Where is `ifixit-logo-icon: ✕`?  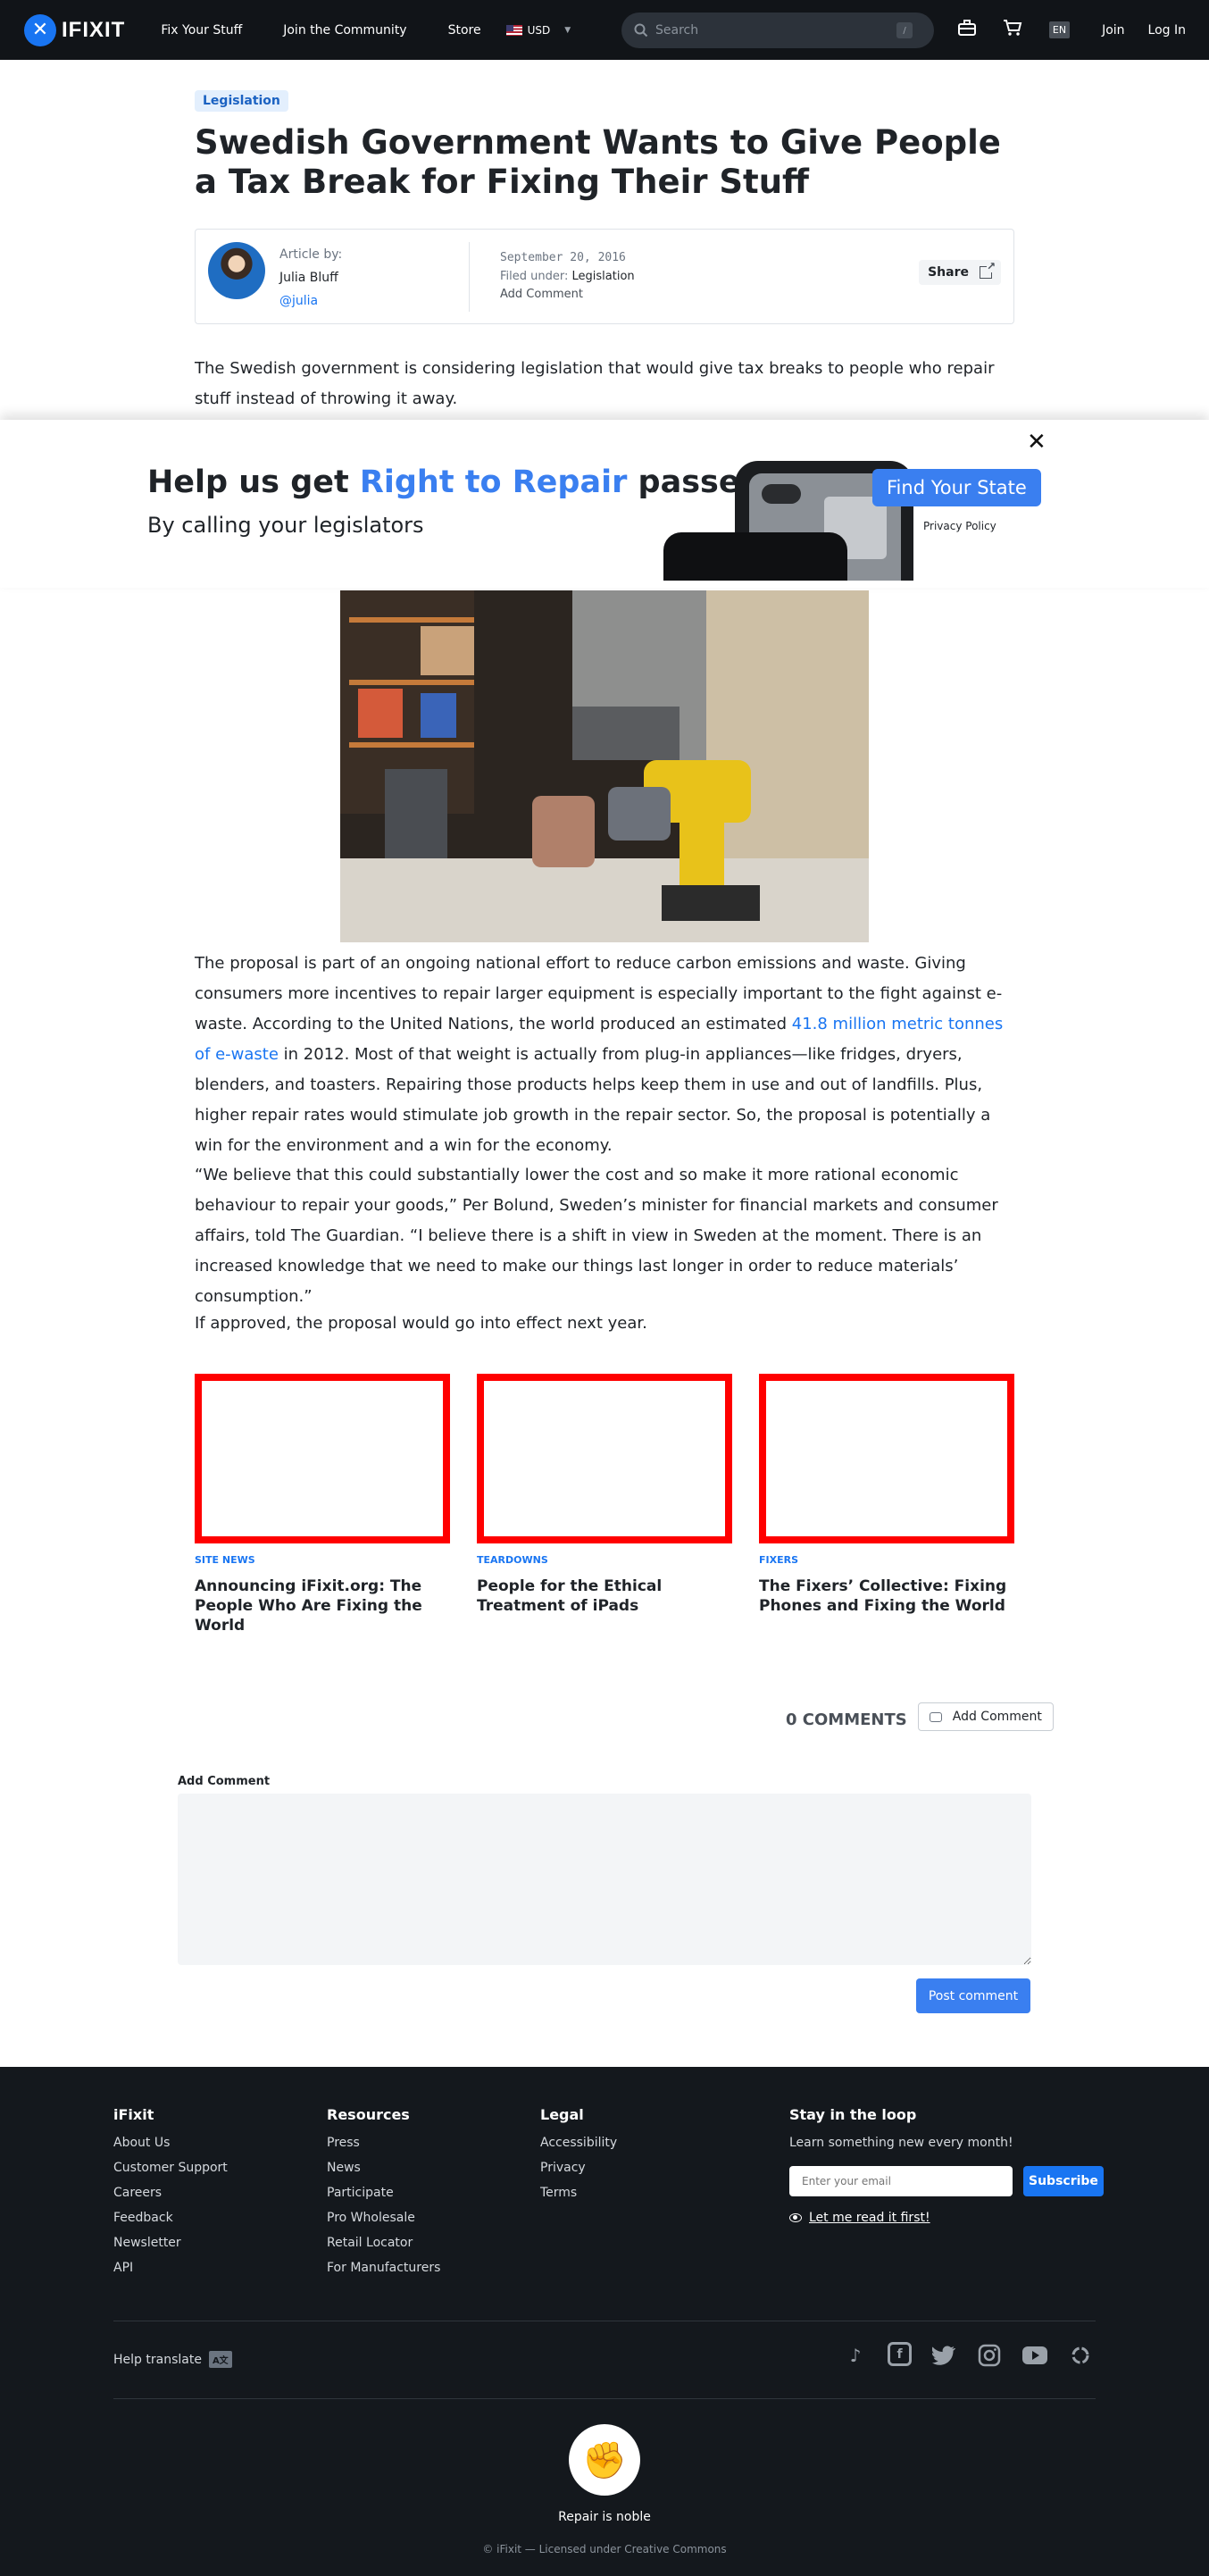 ifixit-logo-icon: ✕ is located at coordinates (40, 30).